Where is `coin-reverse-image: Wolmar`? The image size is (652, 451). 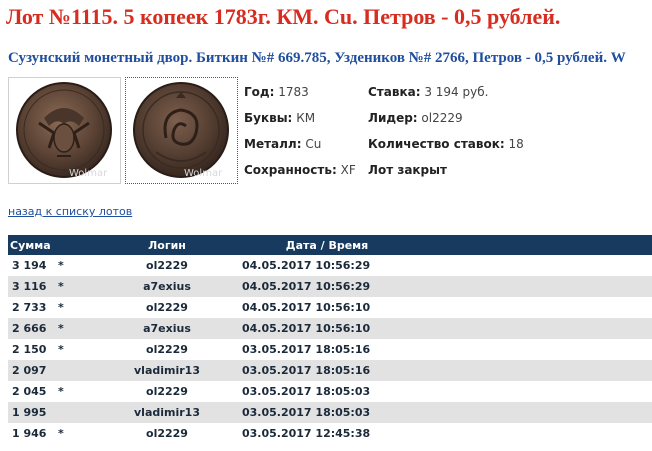 coin-reverse-image: Wolmar is located at coordinates (181, 130).